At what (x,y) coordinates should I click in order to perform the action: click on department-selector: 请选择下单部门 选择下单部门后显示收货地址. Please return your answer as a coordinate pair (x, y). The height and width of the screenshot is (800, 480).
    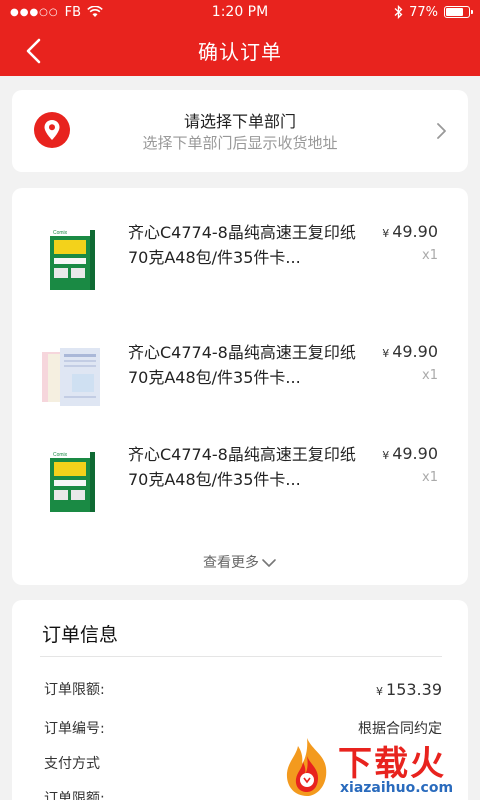
    Looking at the image, I should click on (240, 131).